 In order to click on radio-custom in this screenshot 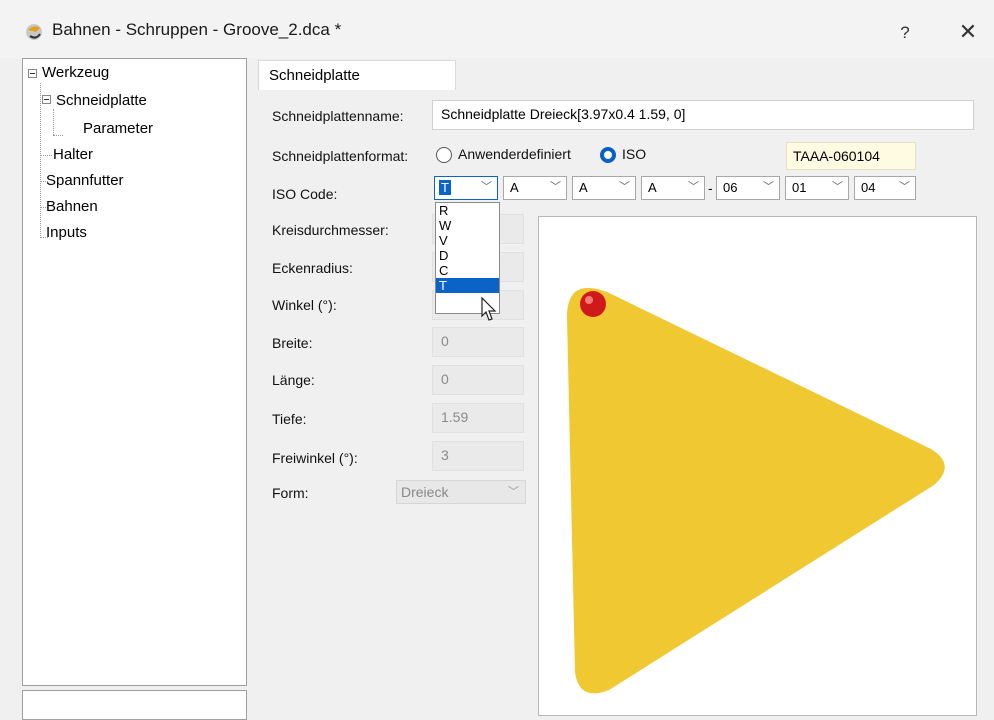, I will do `click(444, 155)`.